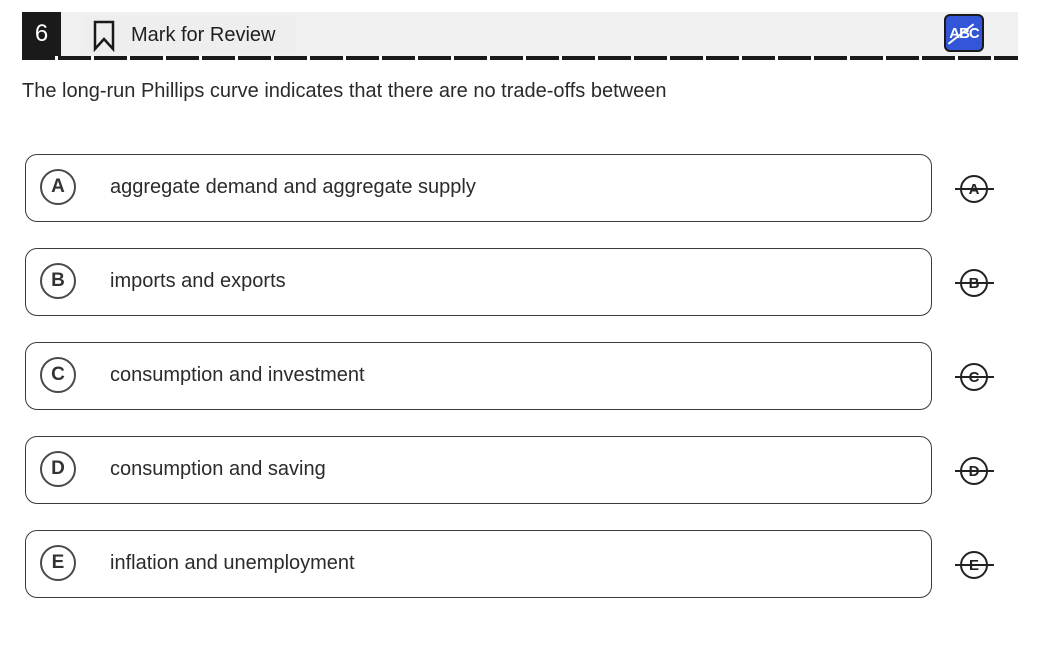  I want to click on strike-choice-c-button: C, so click(975, 377).